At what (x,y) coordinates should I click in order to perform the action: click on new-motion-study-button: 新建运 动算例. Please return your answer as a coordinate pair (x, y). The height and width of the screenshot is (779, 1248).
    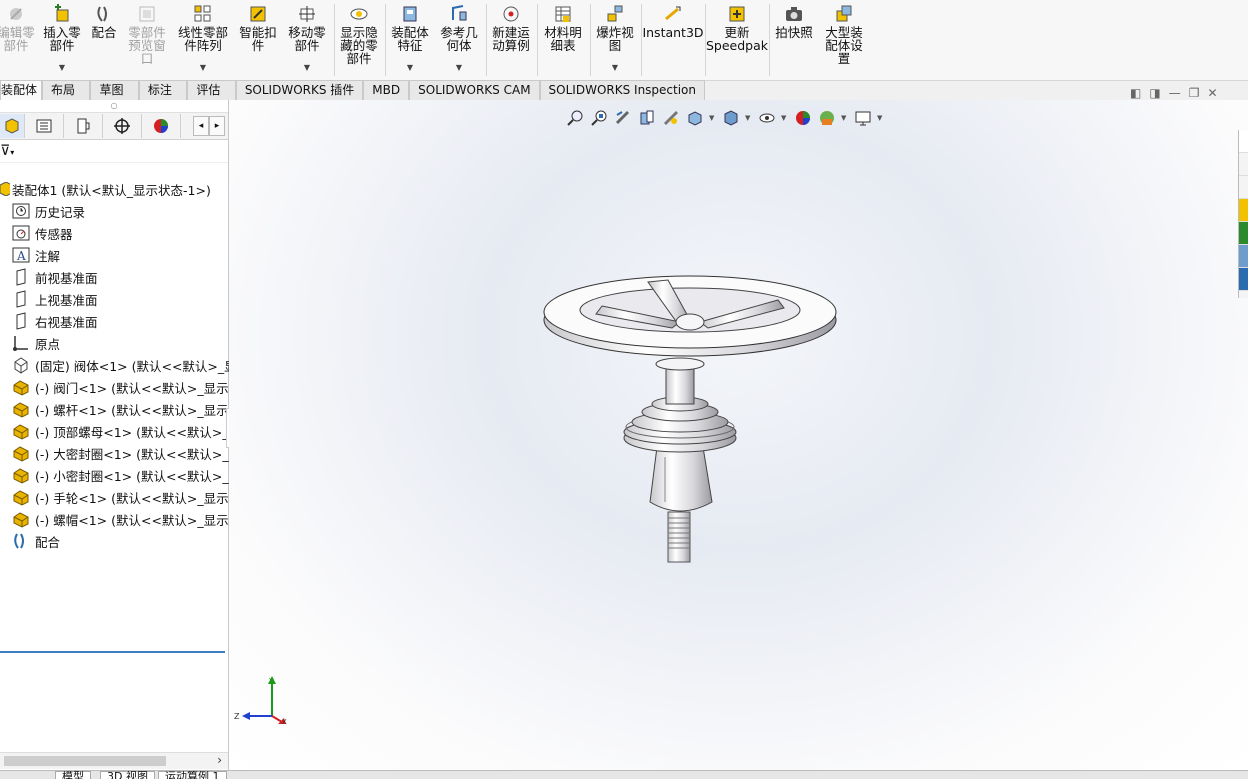
    Looking at the image, I should click on (511, 40).